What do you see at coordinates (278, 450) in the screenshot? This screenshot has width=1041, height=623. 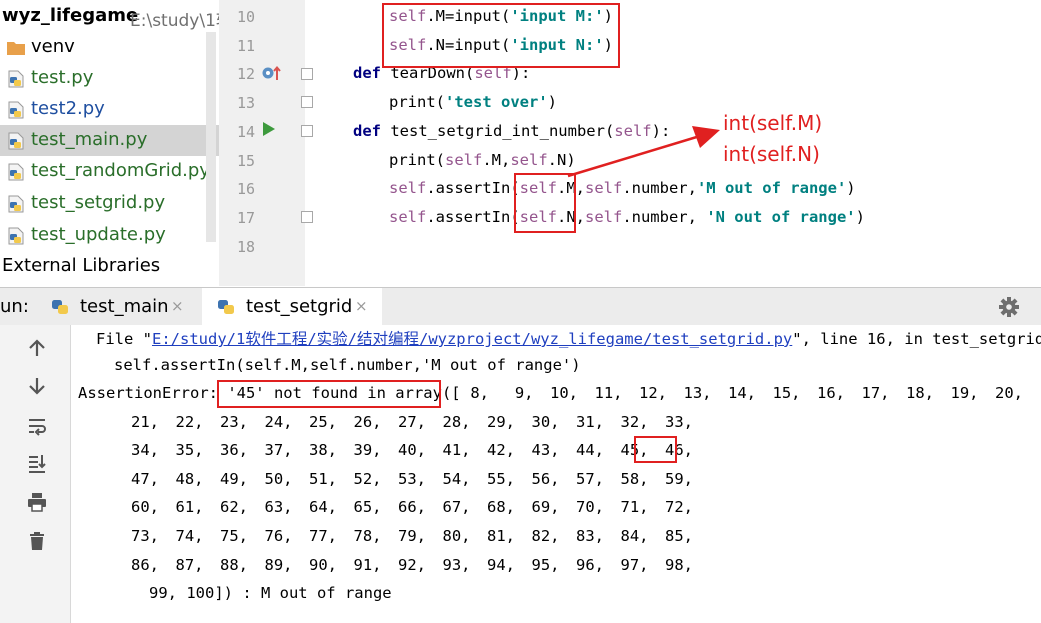 I see `array-value: 37,` at bounding box center [278, 450].